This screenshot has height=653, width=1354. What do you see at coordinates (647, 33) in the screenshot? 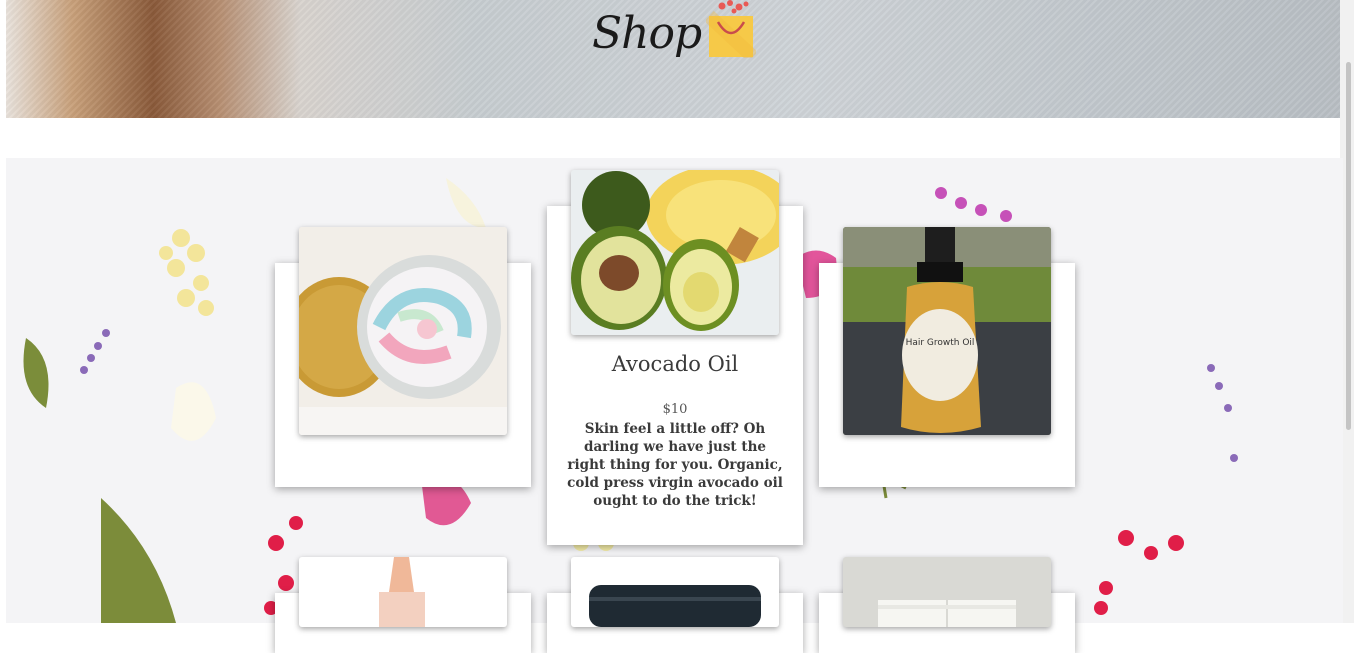
I see `page-title: Shop` at bounding box center [647, 33].